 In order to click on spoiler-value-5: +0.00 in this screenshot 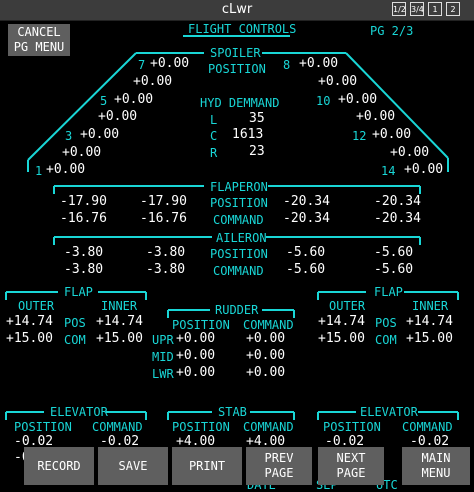, I will do `click(134, 99)`.